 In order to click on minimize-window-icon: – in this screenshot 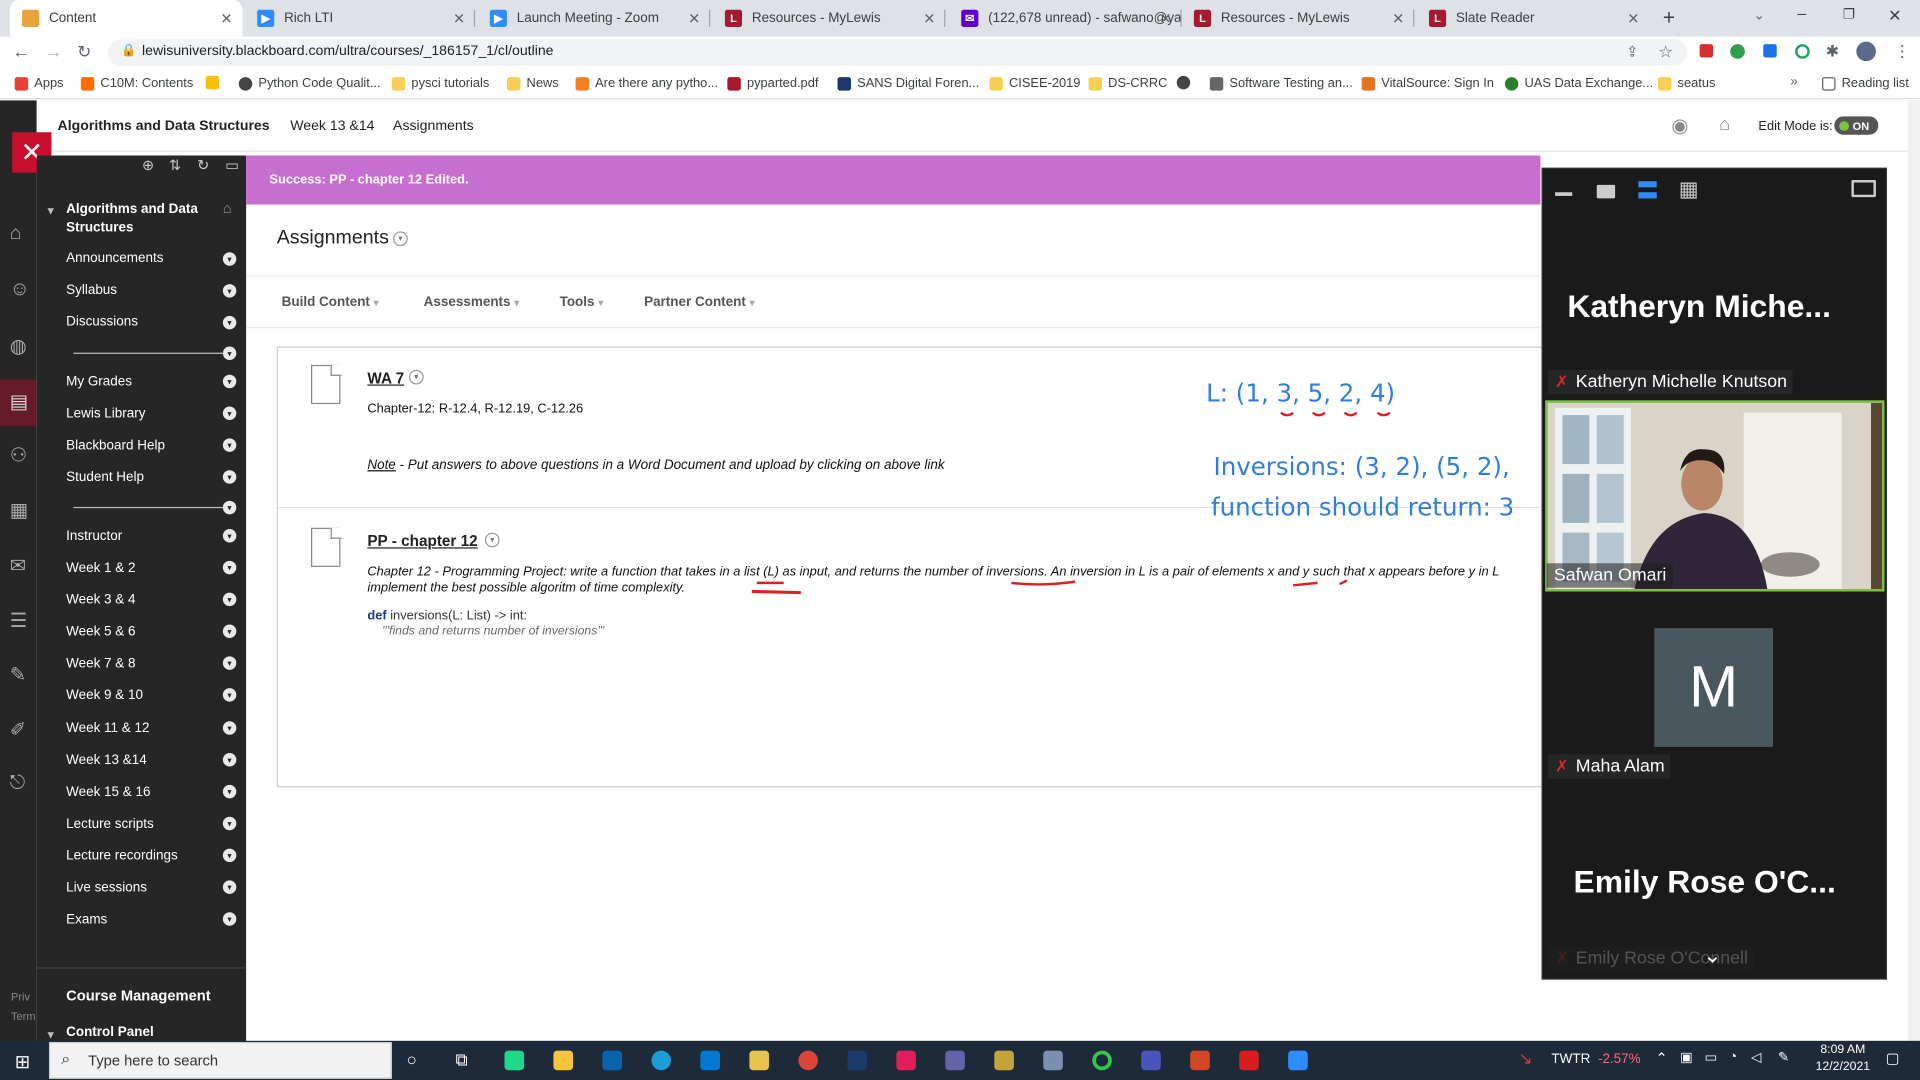, I will do `click(1802, 13)`.